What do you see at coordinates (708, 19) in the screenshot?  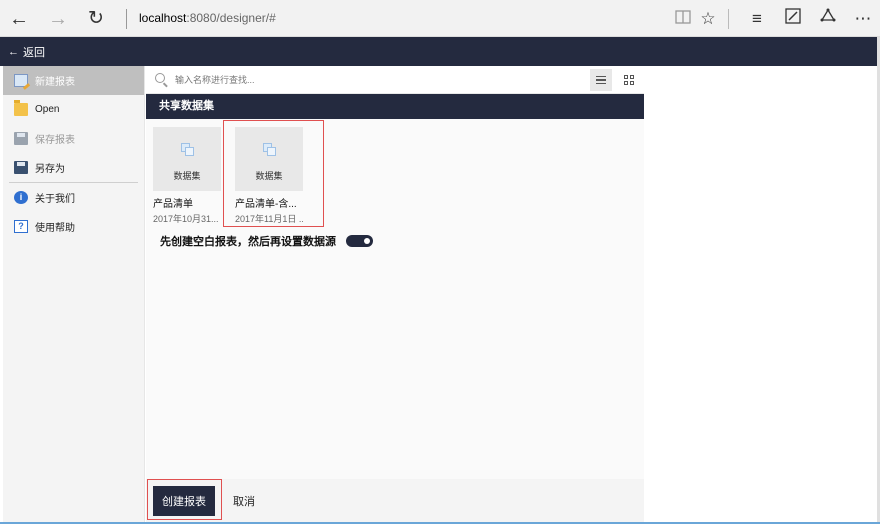 I see `favorite-star-icon: ☆` at bounding box center [708, 19].